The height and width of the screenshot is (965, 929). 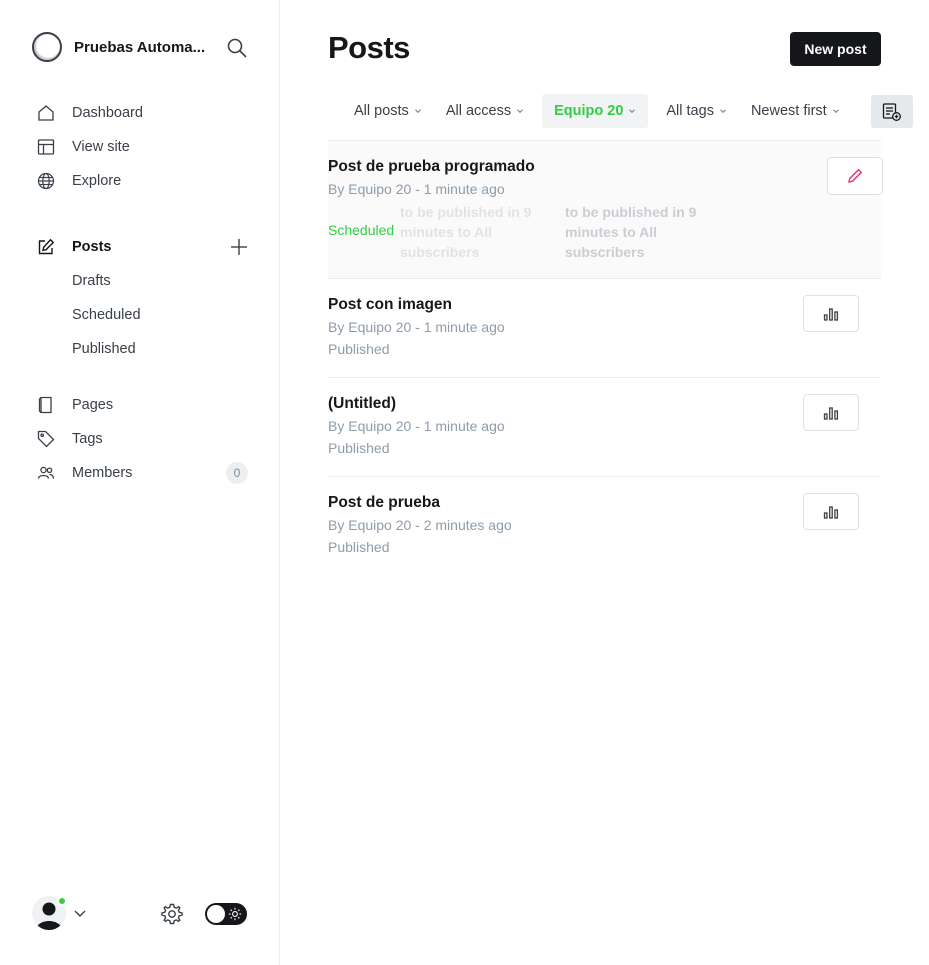 What do you see at coordinates (690, 111) in the screenshot?
I see `filter-label: All tags` at bounding box center [690, 111].